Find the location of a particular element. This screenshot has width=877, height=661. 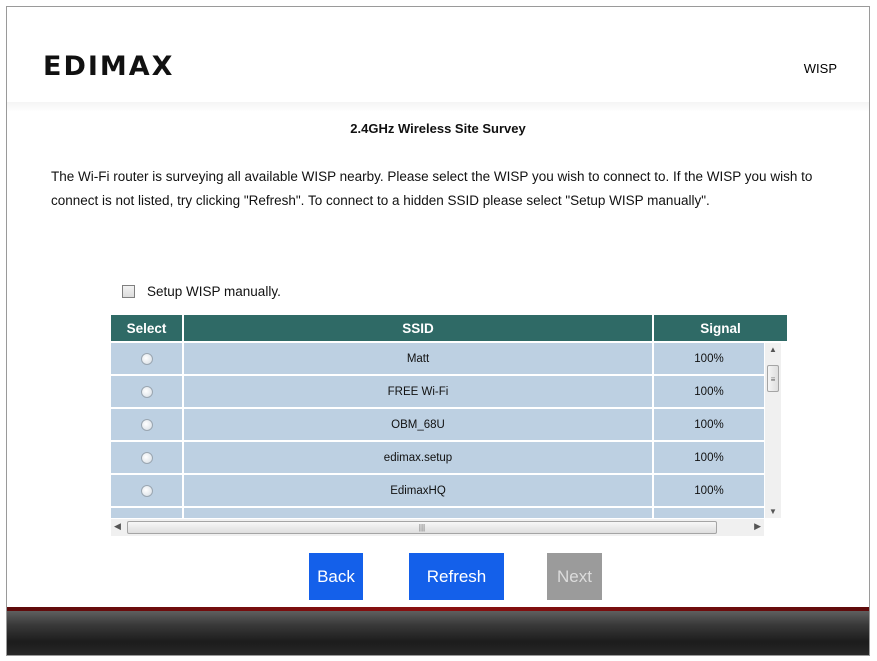

footer-bar is located at coordinates (438, 631).